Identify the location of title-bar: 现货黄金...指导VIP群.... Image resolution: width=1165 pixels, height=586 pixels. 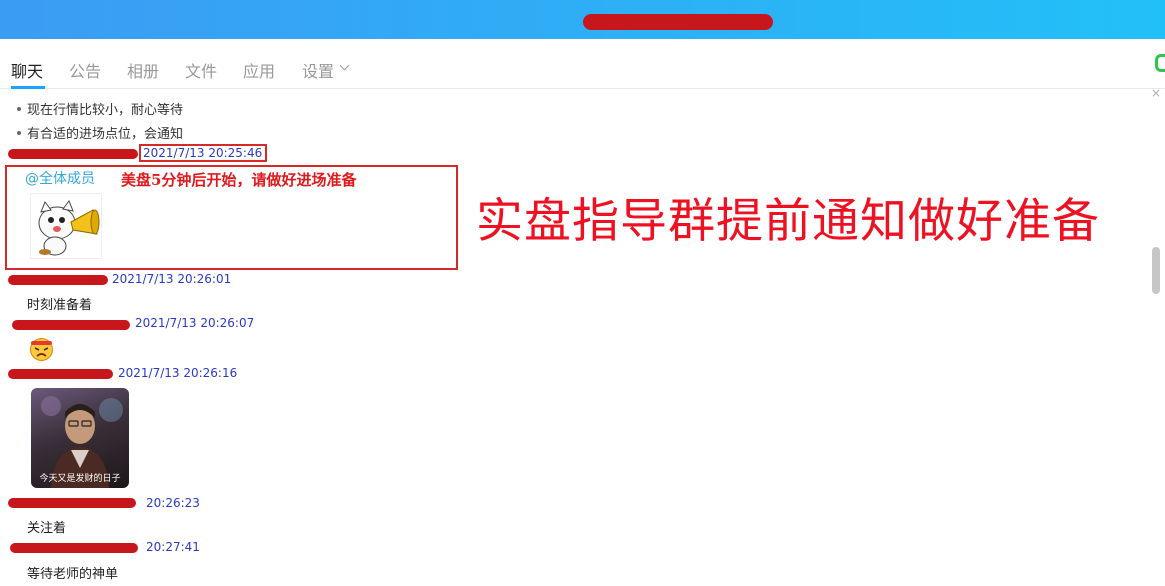
(582, 19).